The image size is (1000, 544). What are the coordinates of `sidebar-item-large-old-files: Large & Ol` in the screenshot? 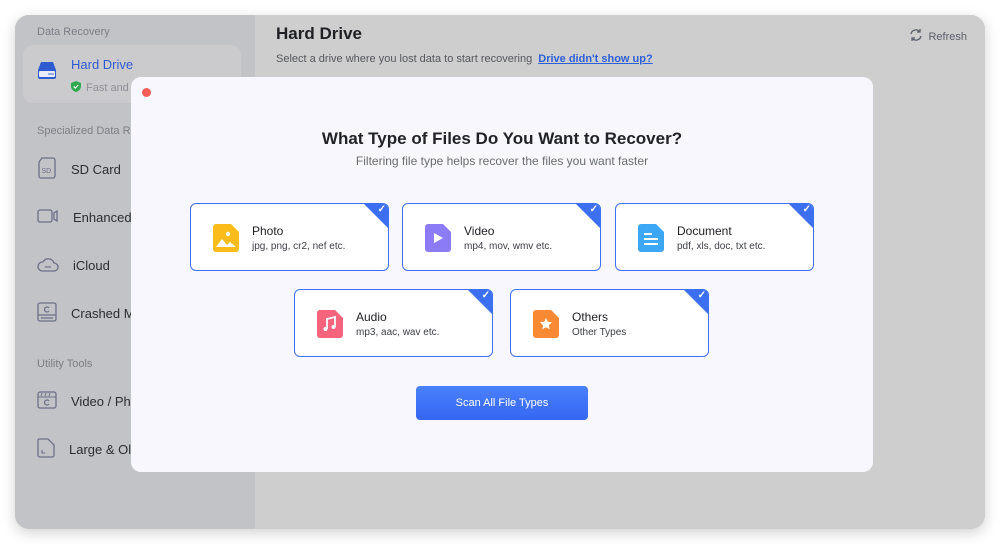 It's located at (84, 449).